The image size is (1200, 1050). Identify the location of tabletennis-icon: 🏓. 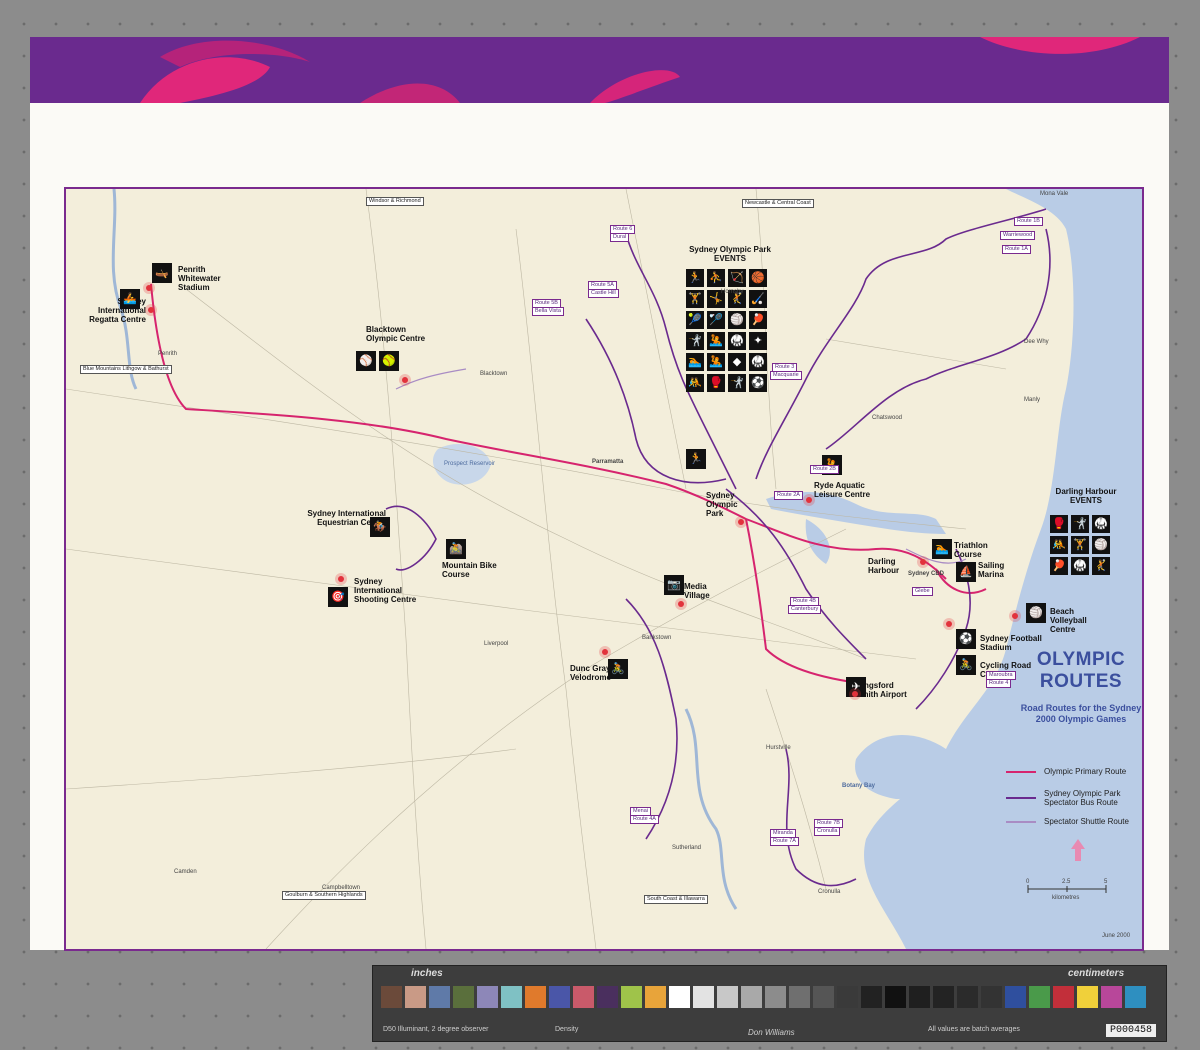
(758, 320).